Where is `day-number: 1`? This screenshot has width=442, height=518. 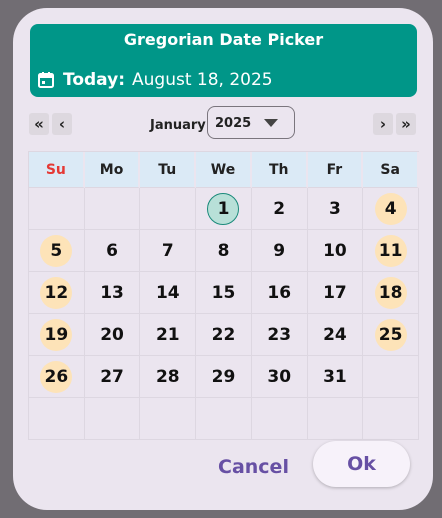
day-number: 1 is located at coordinates (223, 208).